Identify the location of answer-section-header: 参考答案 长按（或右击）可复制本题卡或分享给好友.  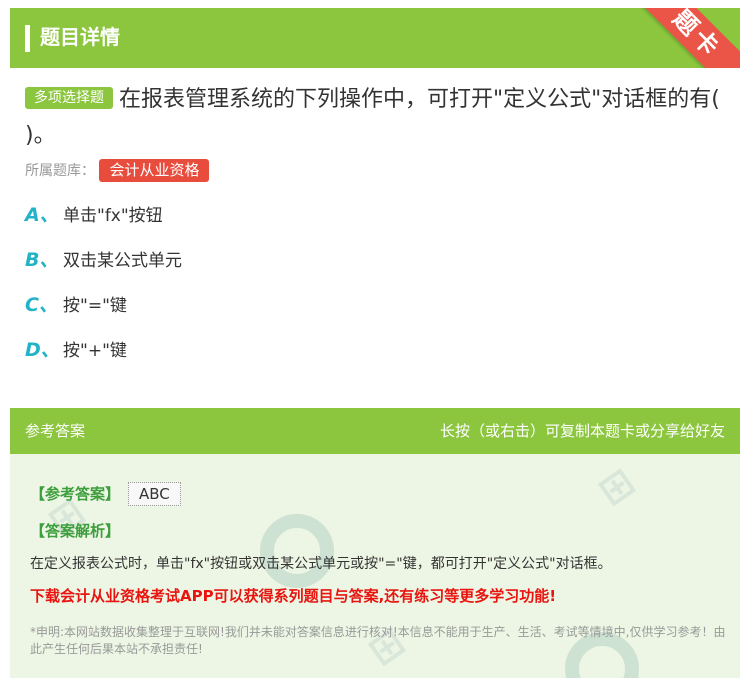
(375, 431).